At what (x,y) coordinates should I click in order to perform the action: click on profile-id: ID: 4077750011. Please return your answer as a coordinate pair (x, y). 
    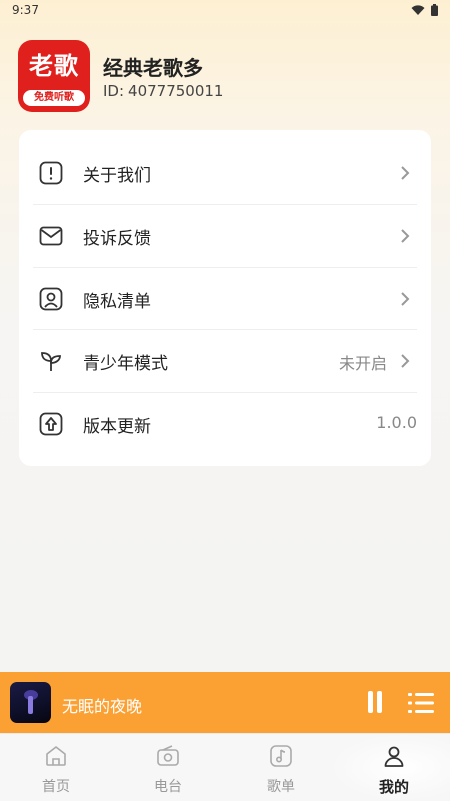
    Looking at the image, I should click on (163, 91).